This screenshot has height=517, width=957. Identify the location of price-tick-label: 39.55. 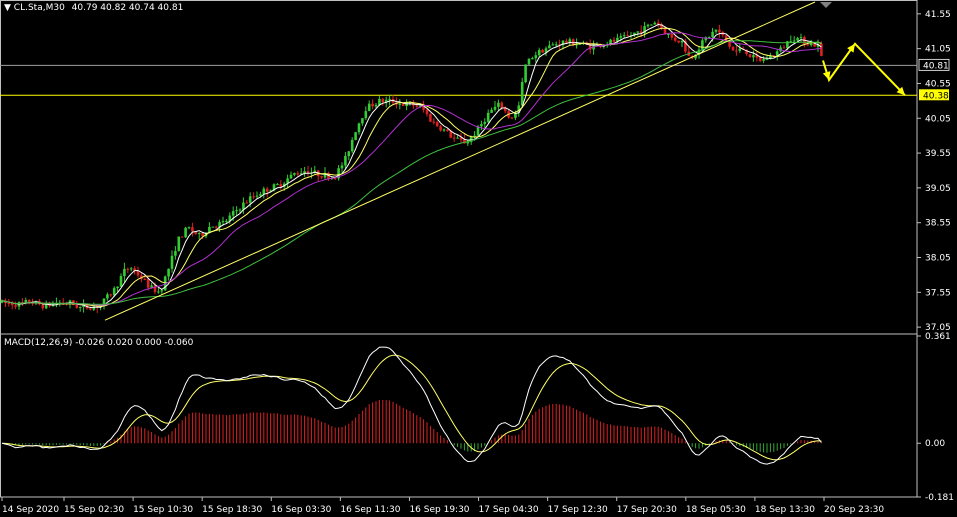
(938, 154).